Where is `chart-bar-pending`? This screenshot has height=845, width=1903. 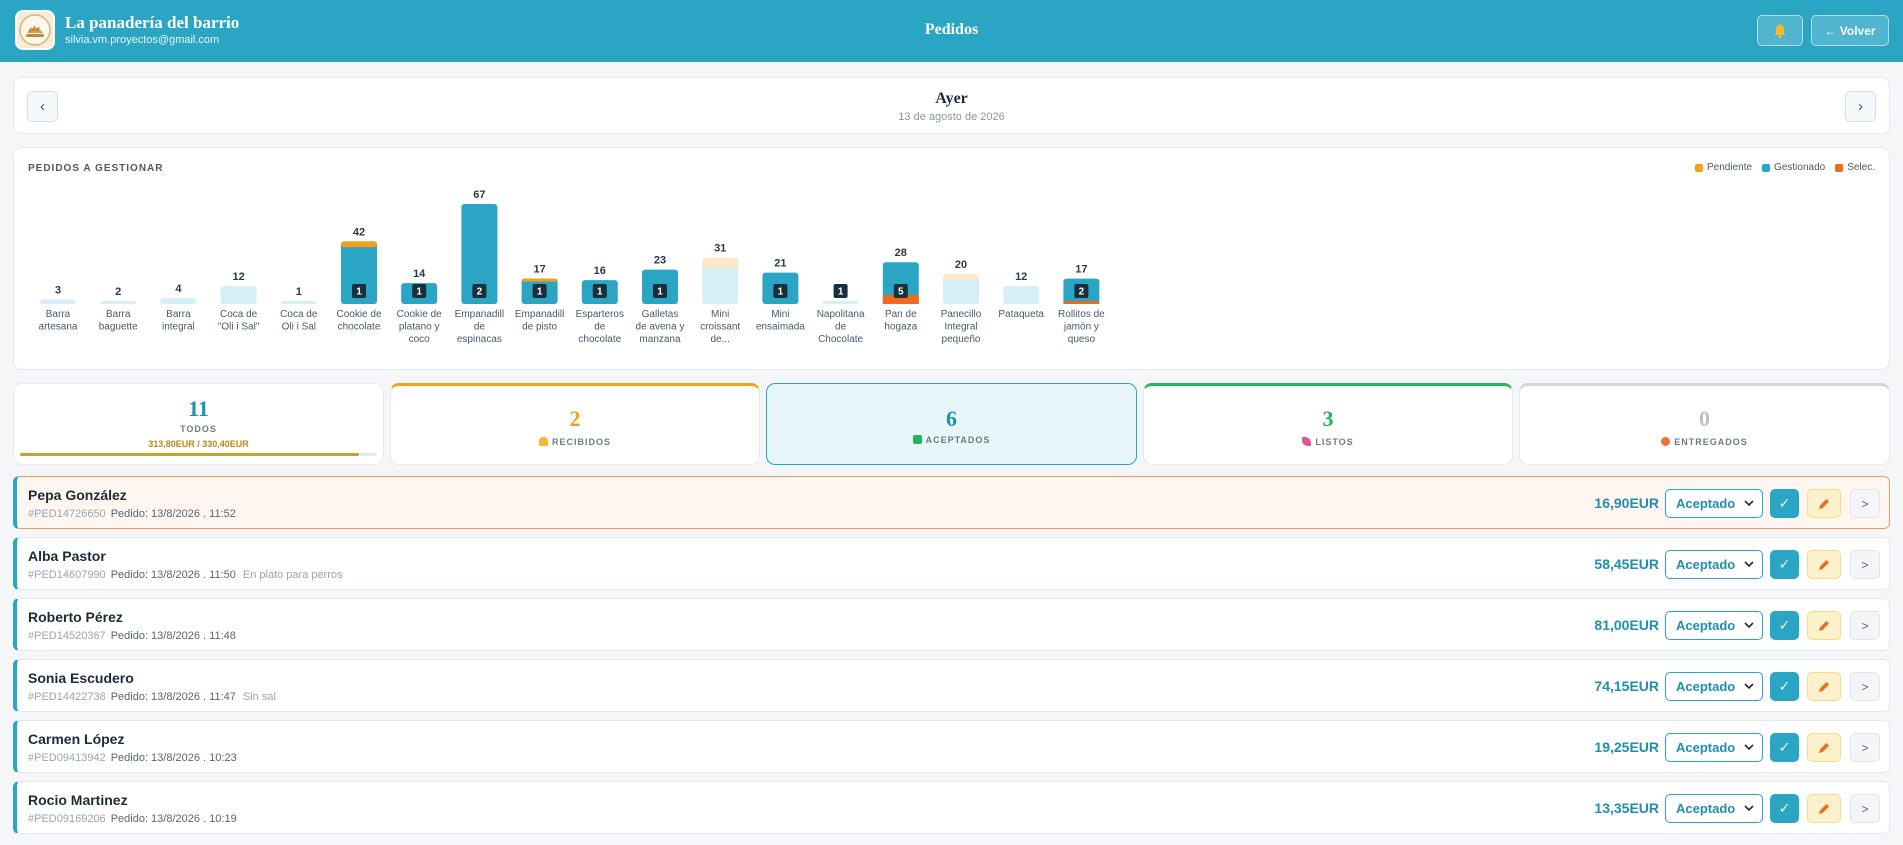 chart-bar-pending is located at coordinates (720, 263).